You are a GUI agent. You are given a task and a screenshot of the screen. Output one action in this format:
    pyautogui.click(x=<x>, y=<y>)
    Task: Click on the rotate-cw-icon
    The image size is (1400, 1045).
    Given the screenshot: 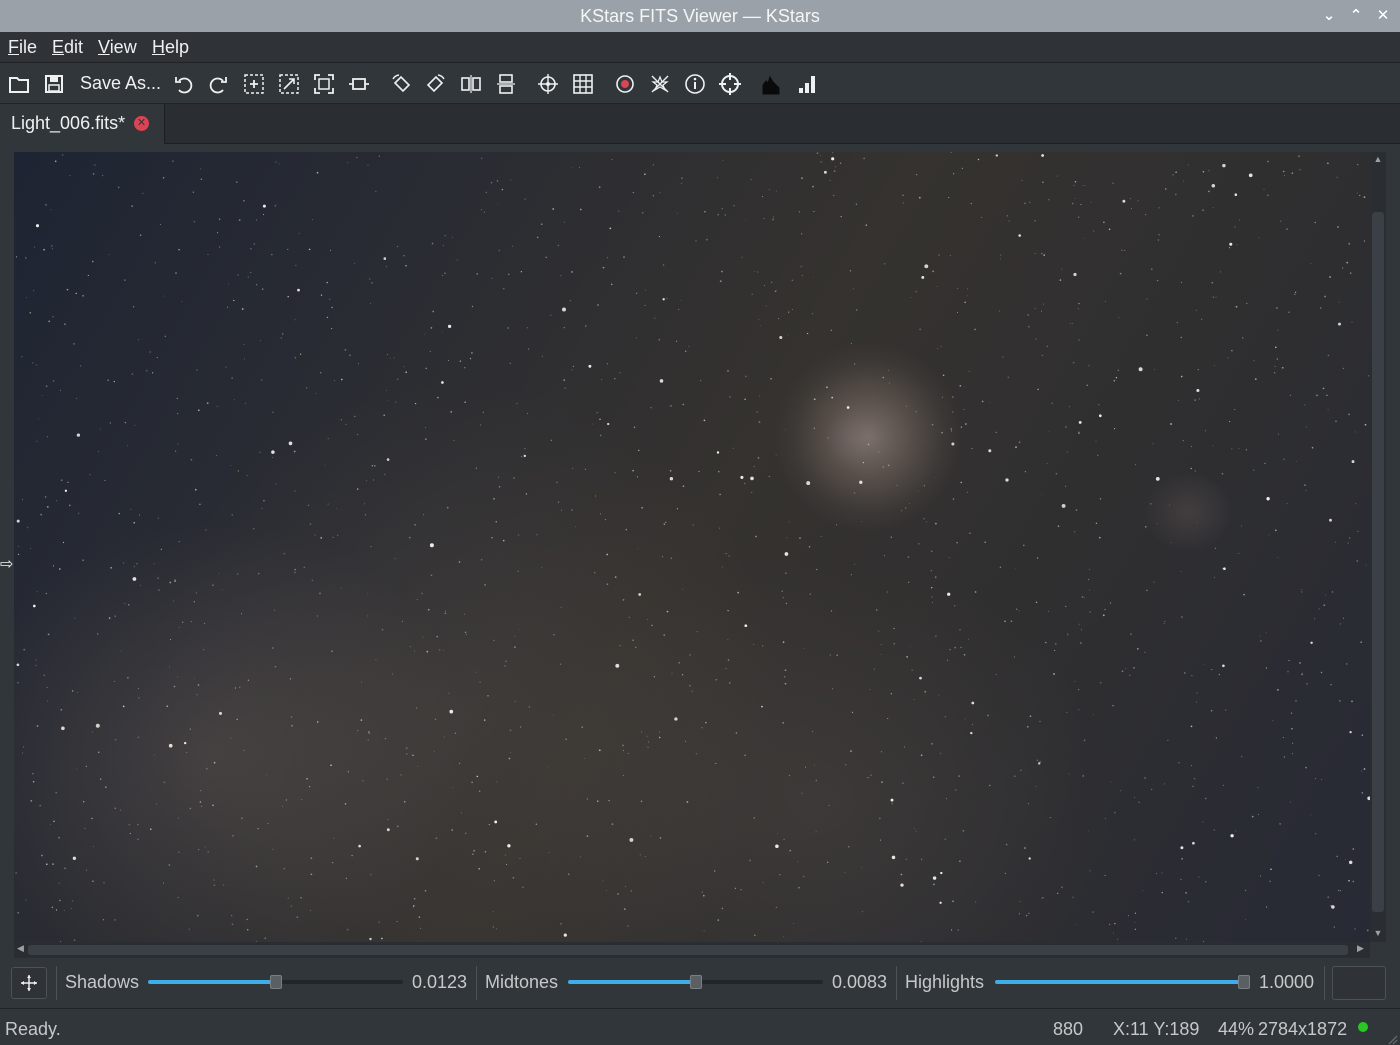 What is the action you would take?
    pyautogui.click(x=401, y=84)
    